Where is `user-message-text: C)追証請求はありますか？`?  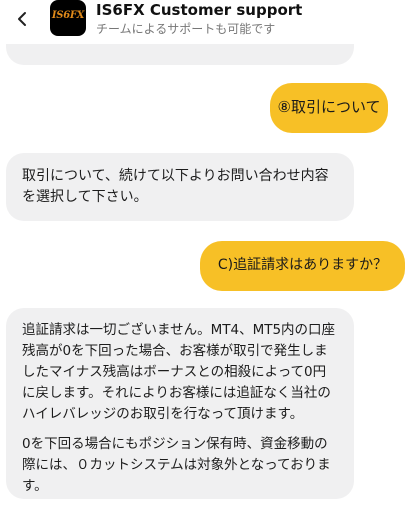 user-message-text: C)追証請求はありますか？ is located at coordinates (302, 265).